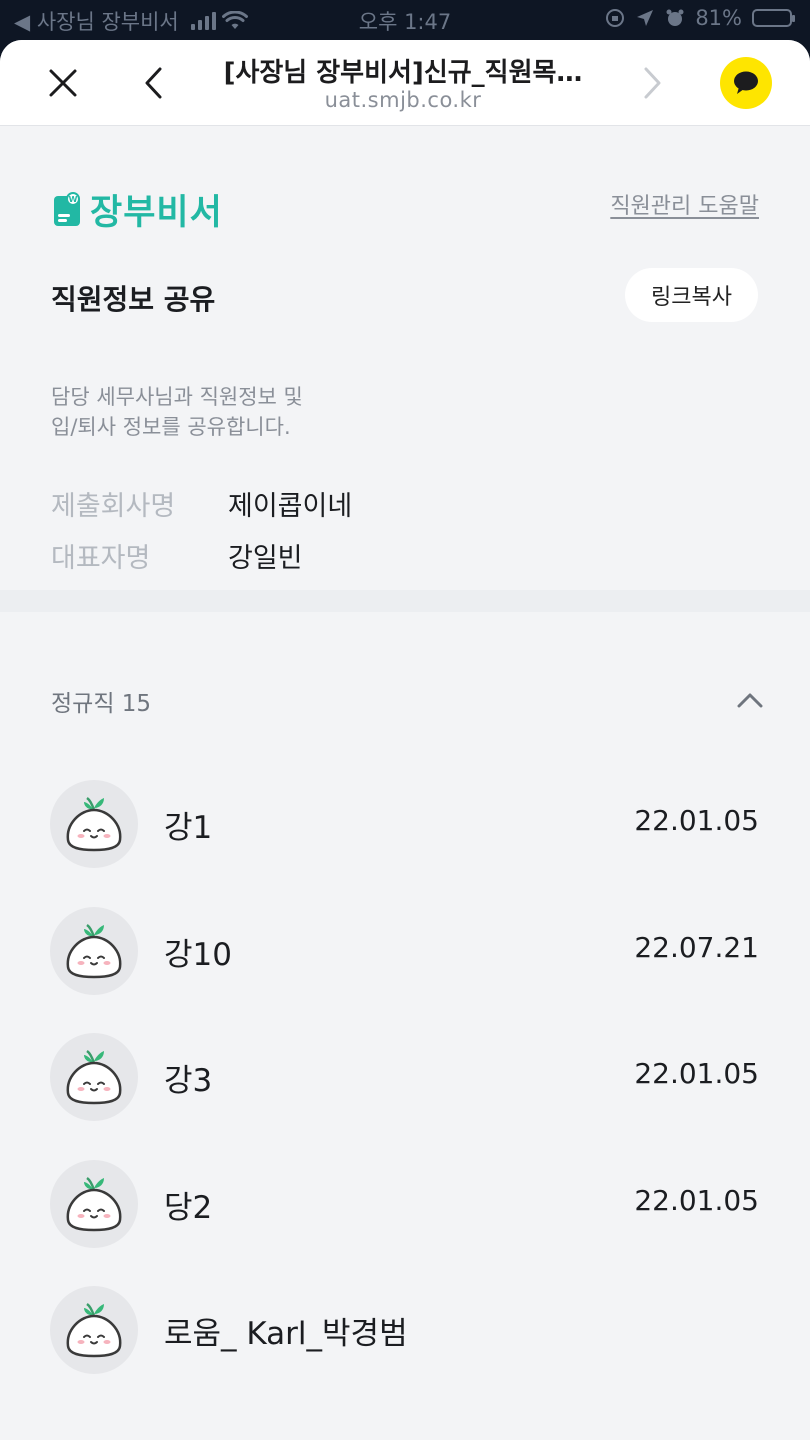 The width and height of the screenshot is (810, 1440). Describe the element at coordinates (405, 1223) in the screenshot. I see `employee-list-item: 당2 22.01.05` at that location.